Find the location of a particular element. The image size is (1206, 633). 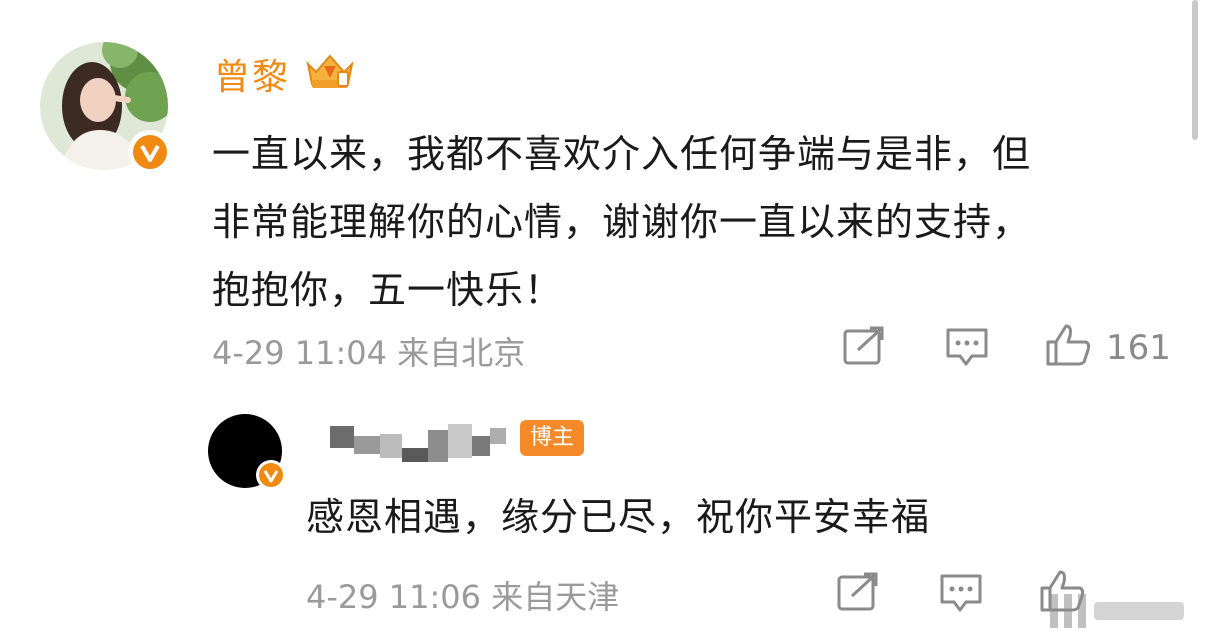

blurred-username is located at coordinates (420, 443).